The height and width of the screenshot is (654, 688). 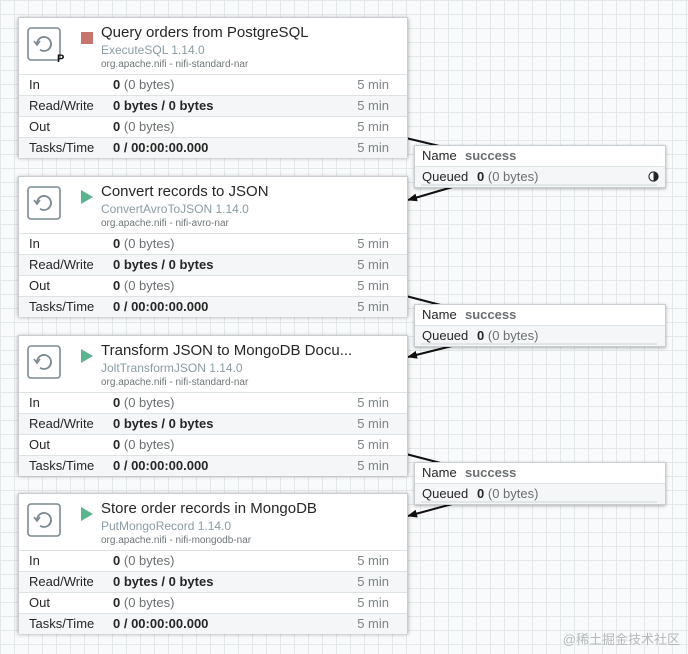 I want to click on connection-success-2: Name success Queued 0 (0 bytes), so click(x=540, y=325).